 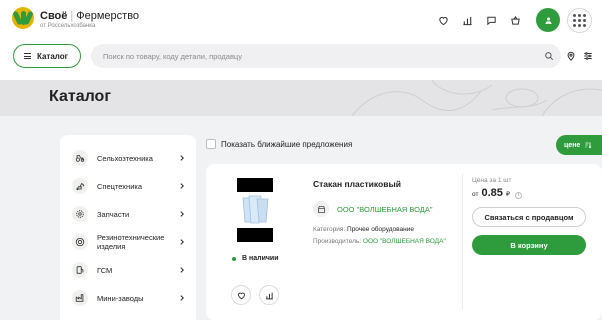 What do you see at coordinates (234, 258) in the screenshot?
I see `in-stock-dot-icon` at bounding box center [234, 258].